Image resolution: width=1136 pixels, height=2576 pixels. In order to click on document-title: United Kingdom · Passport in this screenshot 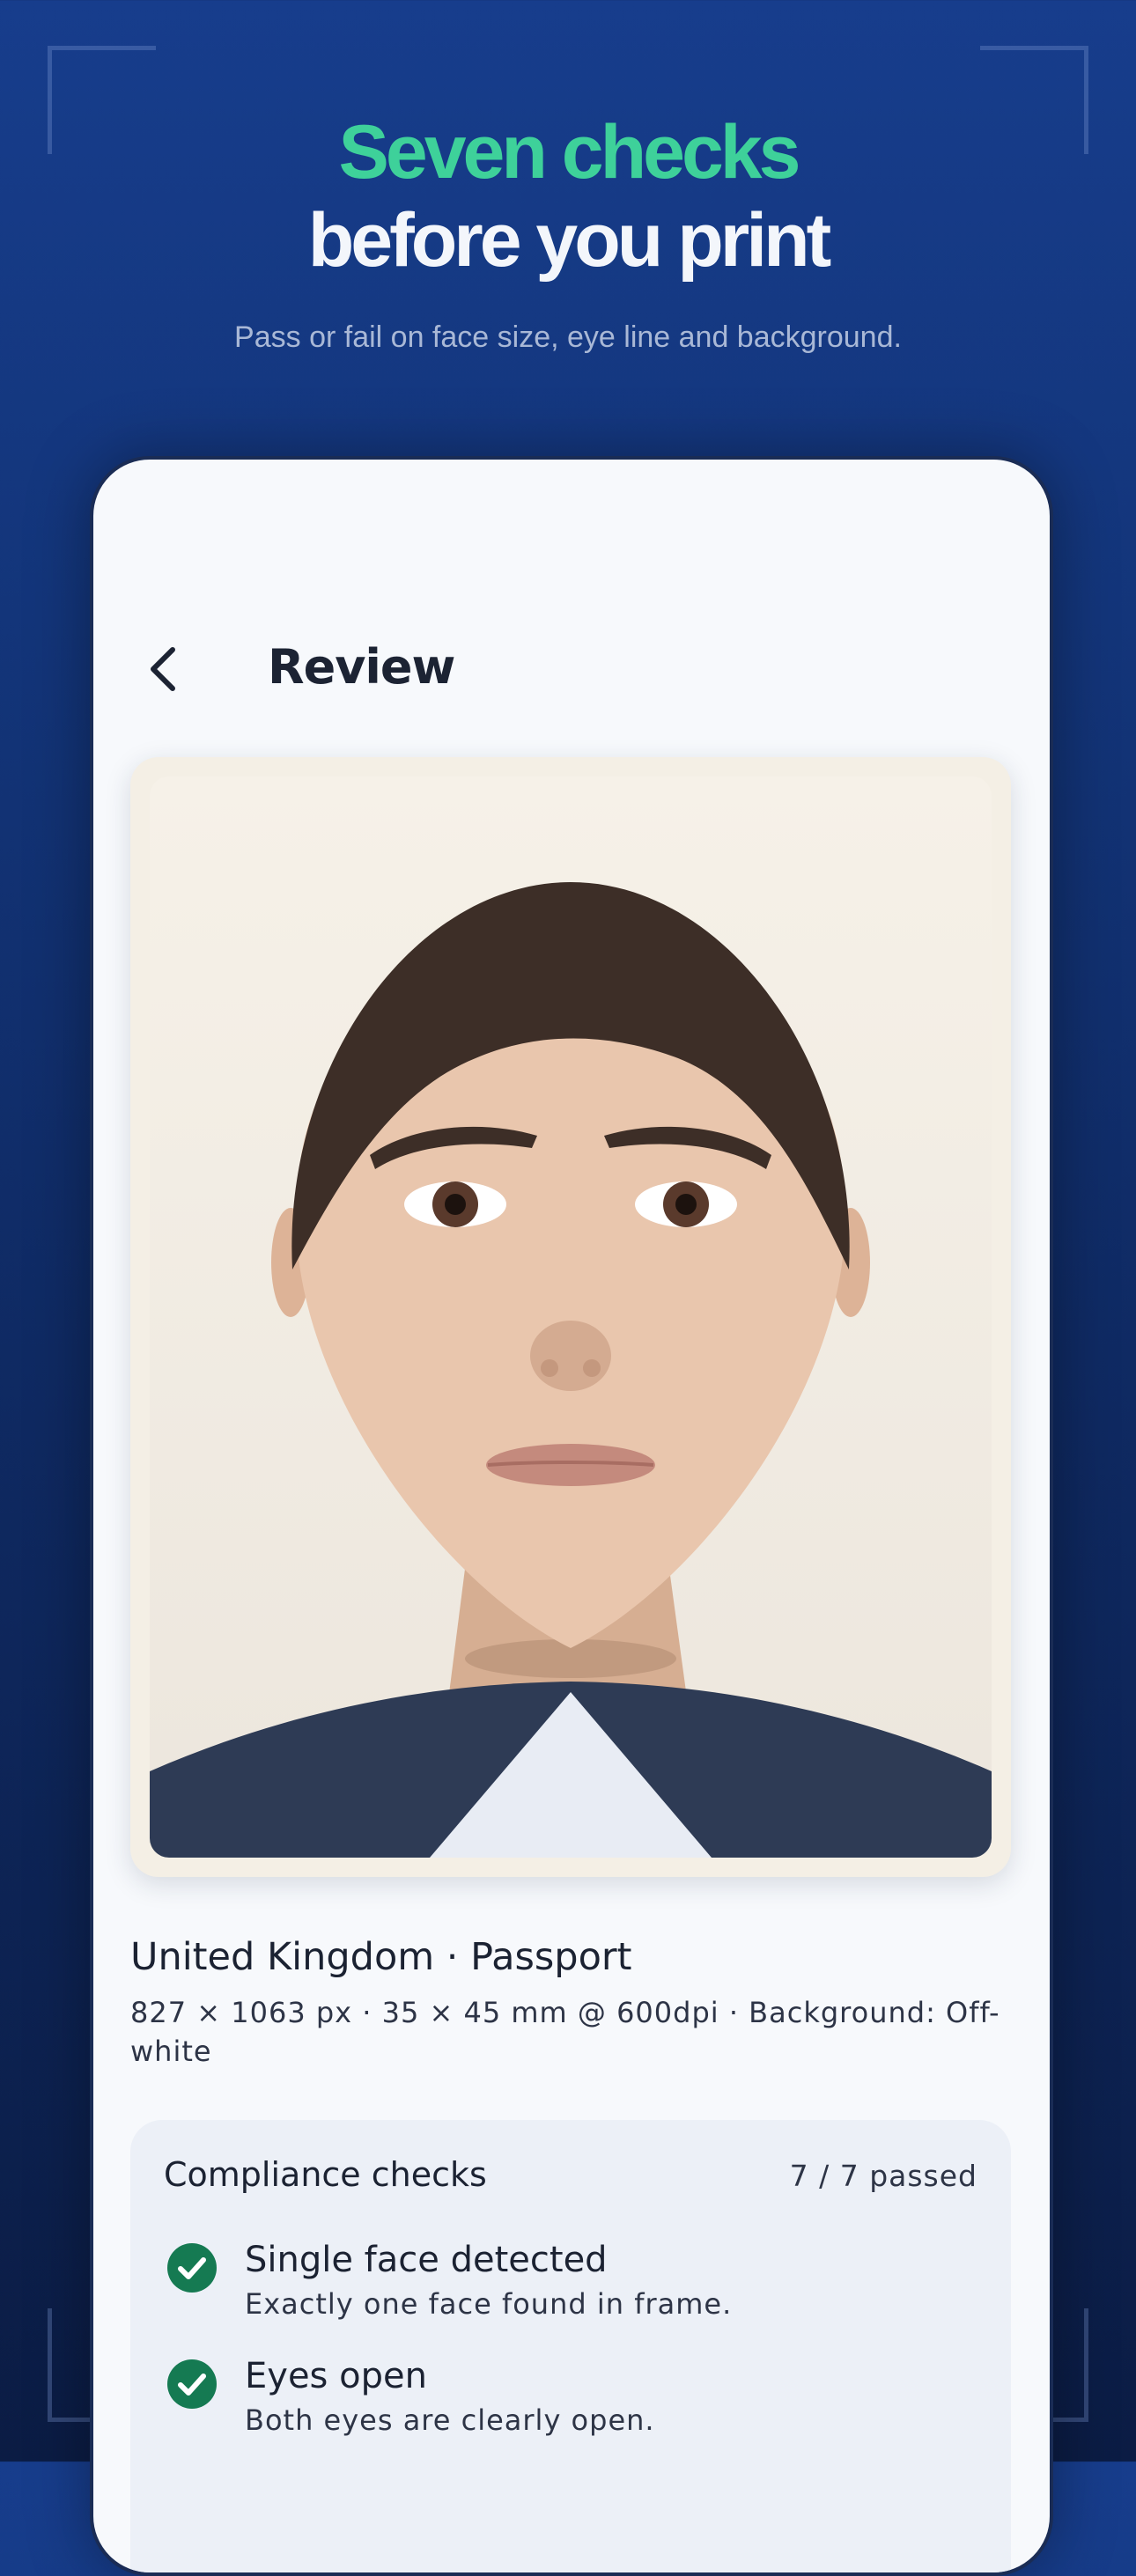, I will do `click(381, 1957)`.